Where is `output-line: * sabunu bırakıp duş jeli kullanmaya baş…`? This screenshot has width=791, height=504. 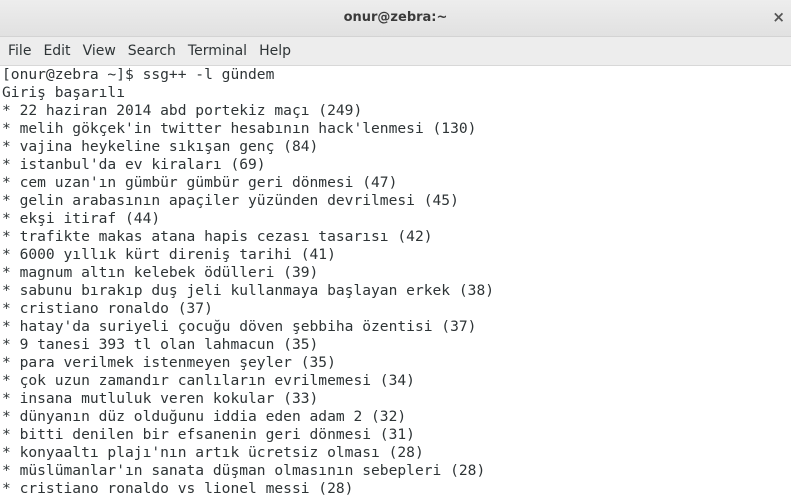 output-line: * sabunu bırakıp duş jeli kullanmaya baş… is located at coordinates (248, 290).